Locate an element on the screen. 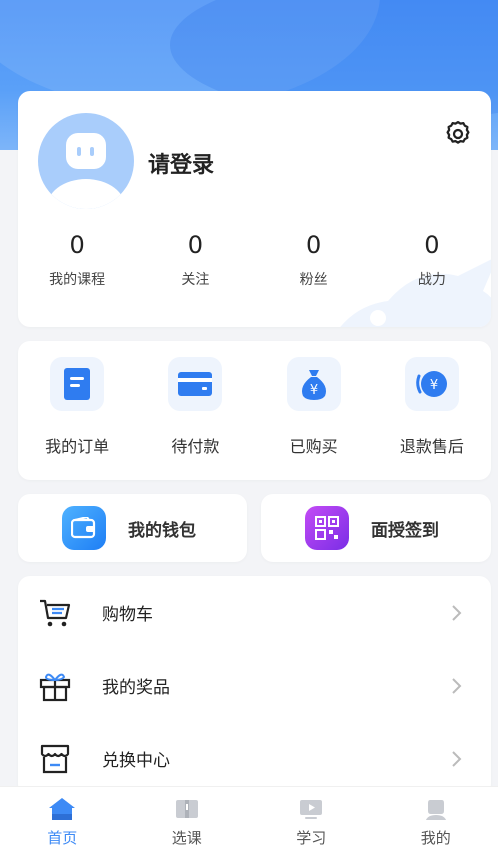  order-label: 已购买 is located at coordinates (313, 446).